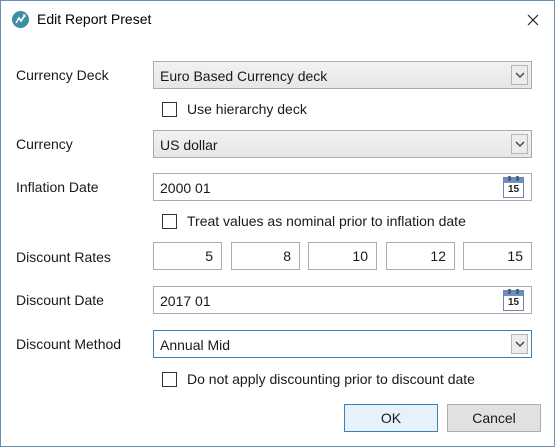 The image size is (555, 447). I want to click on discount-method-value: Annual Mid, so click(195, 345).